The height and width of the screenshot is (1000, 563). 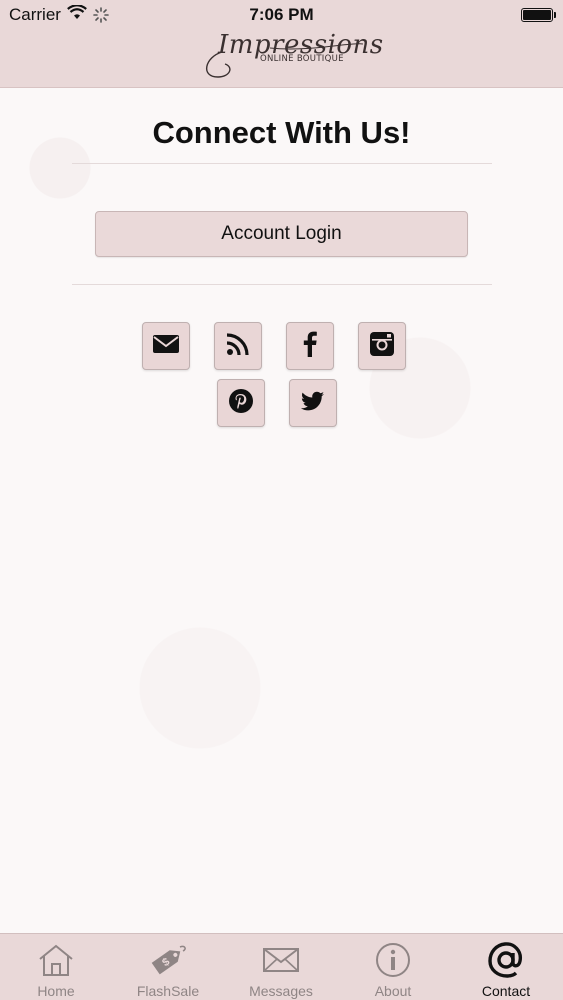 I want to click on email-button, so click(x=166, y=346).